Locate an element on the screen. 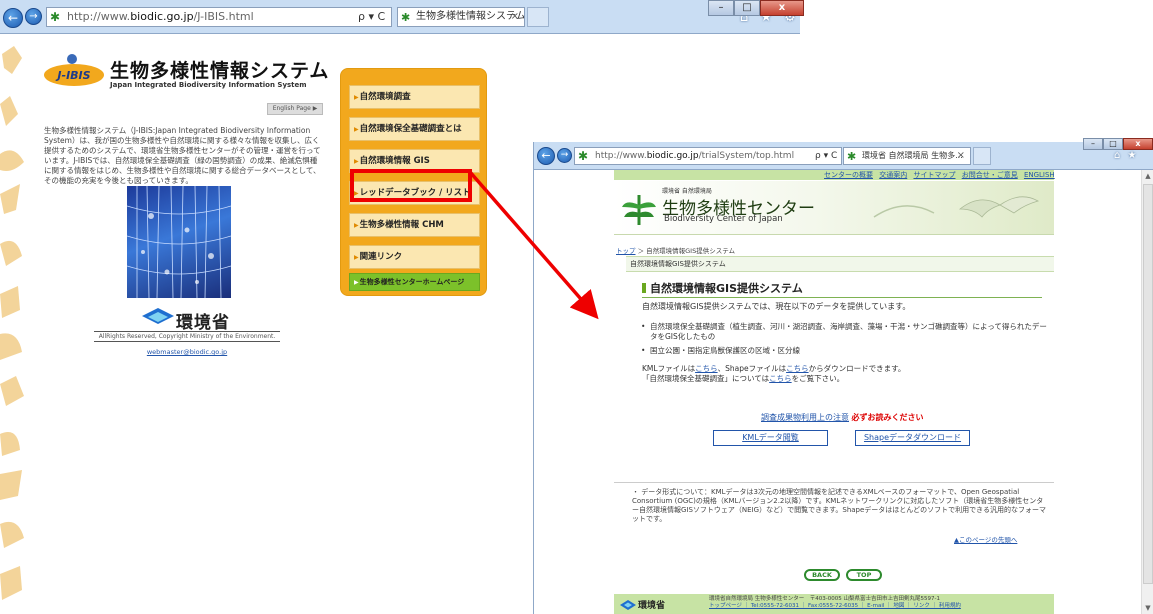 The height and width of the screenshot is (614, 1153). section-bar: 自然環境情報GIS提供システム is located at coordinates (840, 264).